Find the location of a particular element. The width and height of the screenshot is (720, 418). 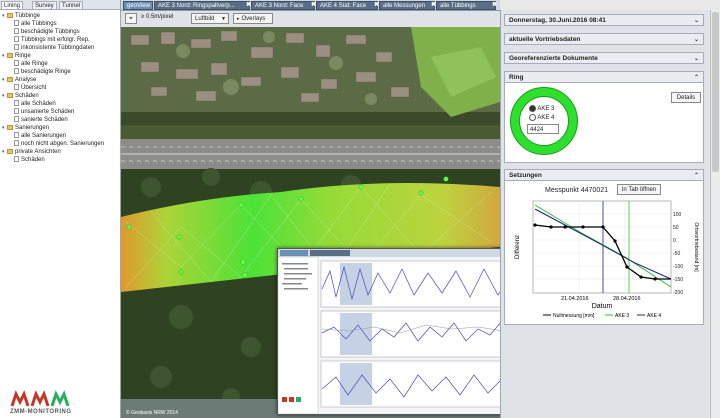

vertical-scrollbar is located at coordinates (715, 214).